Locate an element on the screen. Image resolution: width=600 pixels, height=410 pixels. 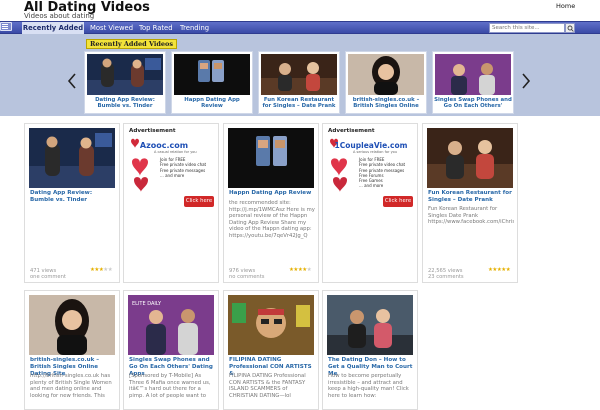
ad-tagline: A casual relation for you is located at coordinates (175, 152).